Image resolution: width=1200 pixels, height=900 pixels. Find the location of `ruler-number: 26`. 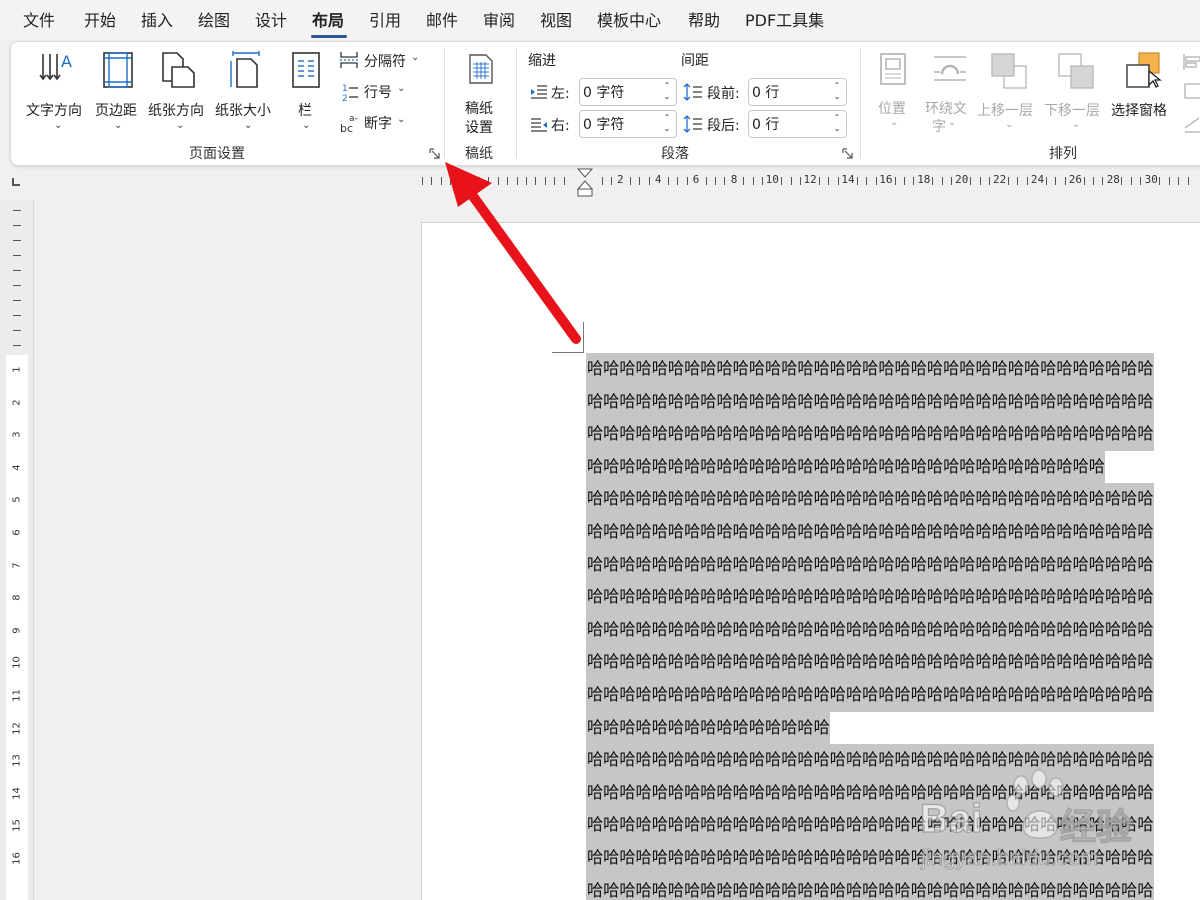

ruler-number: 26 is located at coordinates (1075, 179).